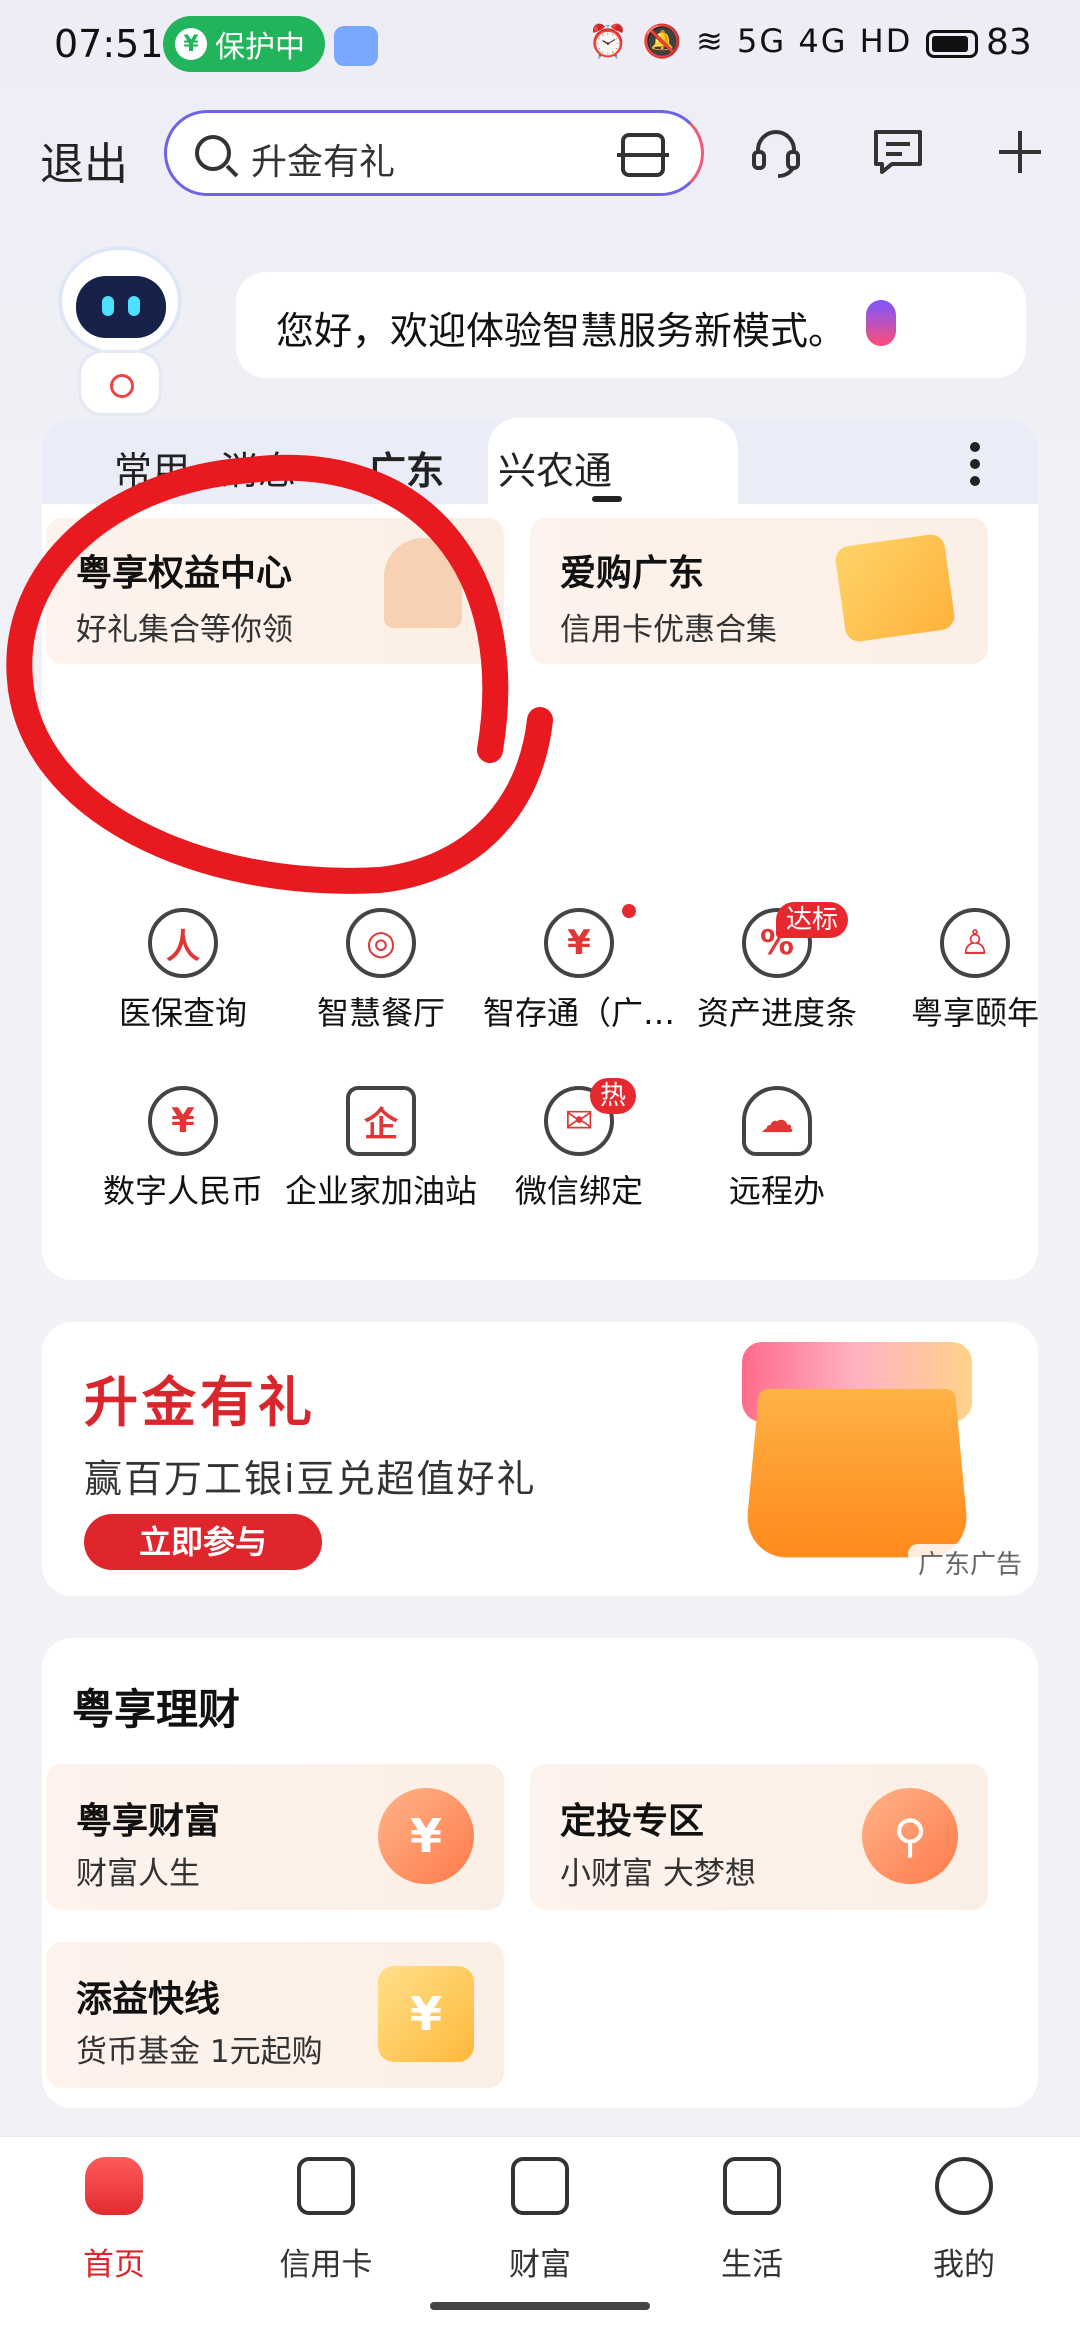 Image resolution: width=1080 pixels, height=2340 pixels. What do you see at coordinates (1020, 152) in the screenshot?
I see `add-icon` at bounding box center [1020, 152].